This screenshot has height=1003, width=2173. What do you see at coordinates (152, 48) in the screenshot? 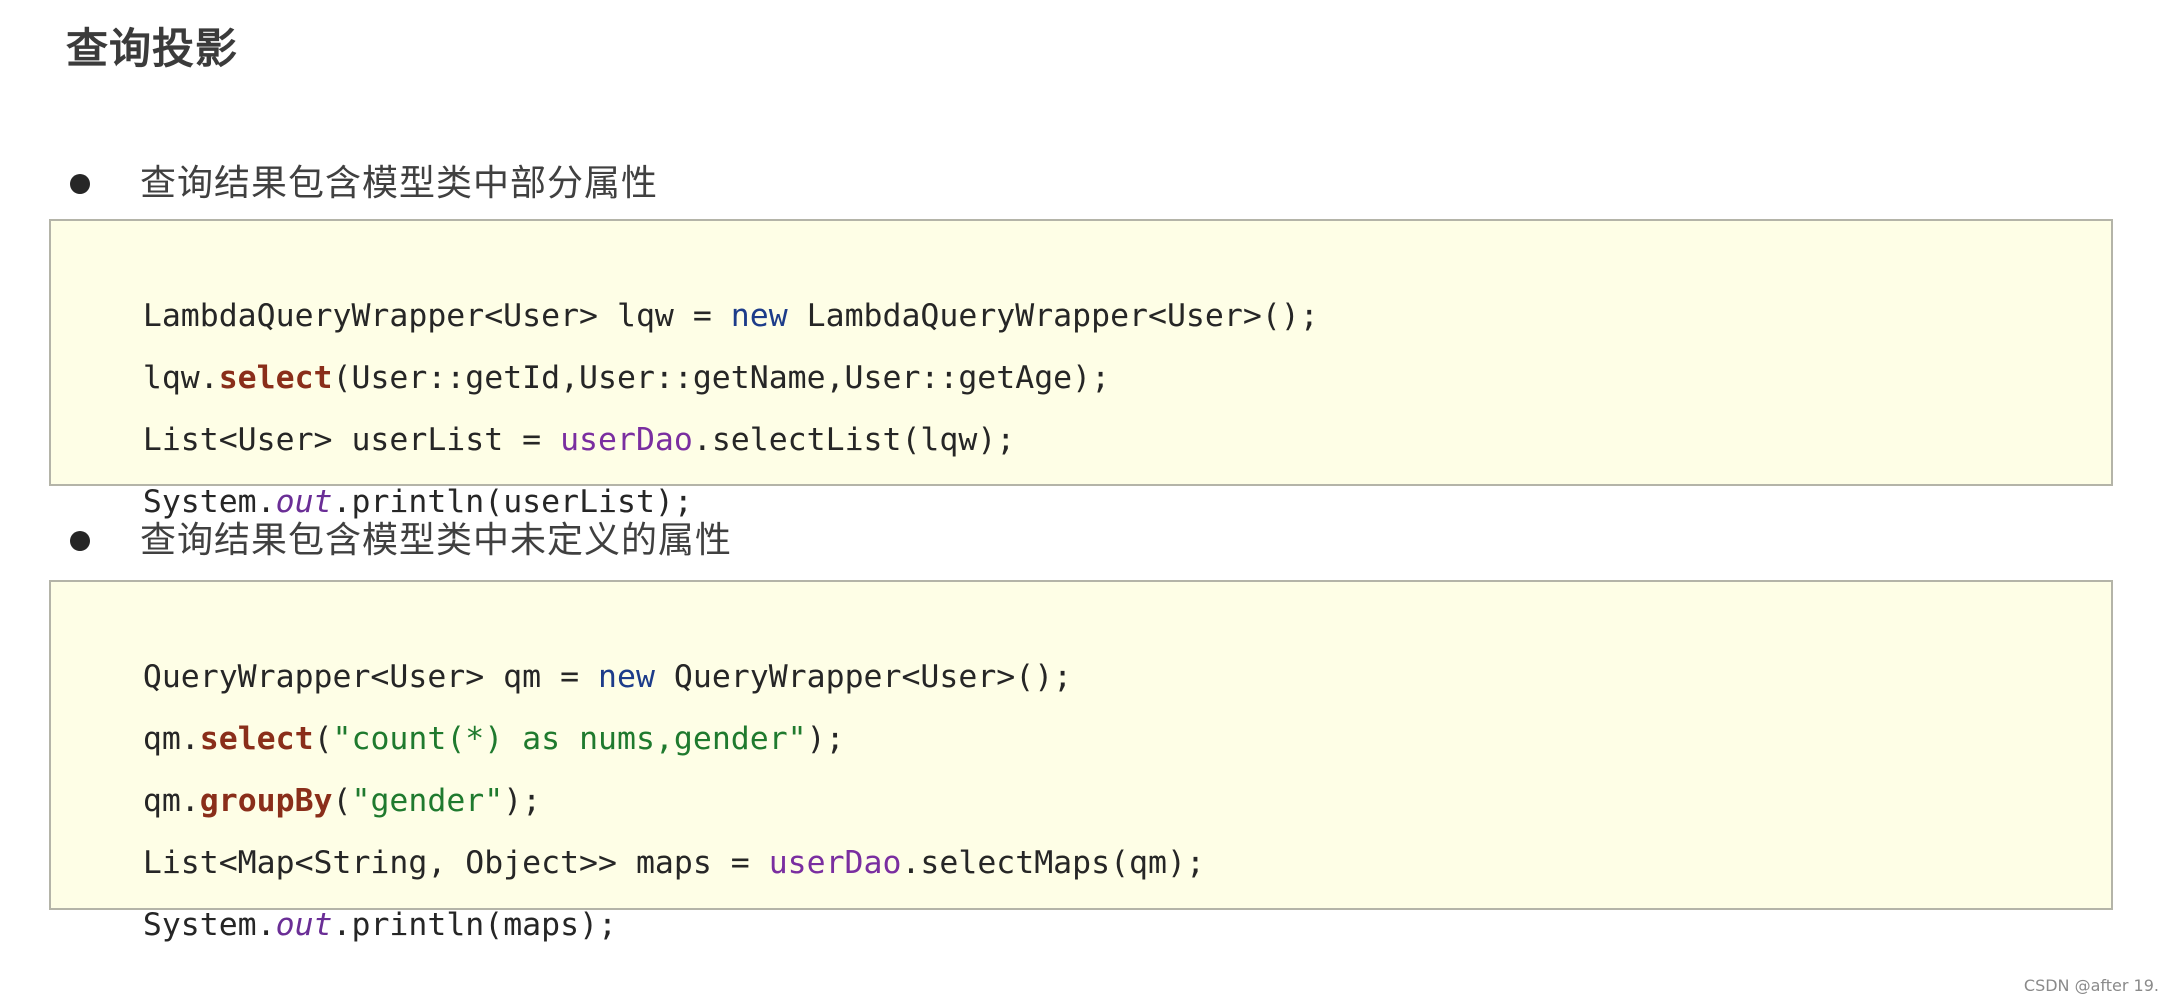
I see `page-title: 查询投影` at bounding box center [152, 48].